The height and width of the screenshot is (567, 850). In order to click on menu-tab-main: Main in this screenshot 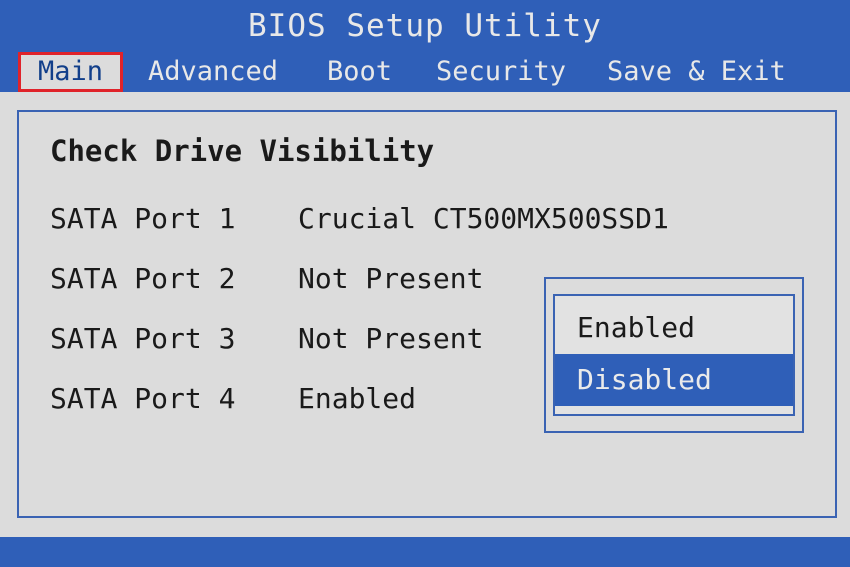, I will do `click(71, 72)`.